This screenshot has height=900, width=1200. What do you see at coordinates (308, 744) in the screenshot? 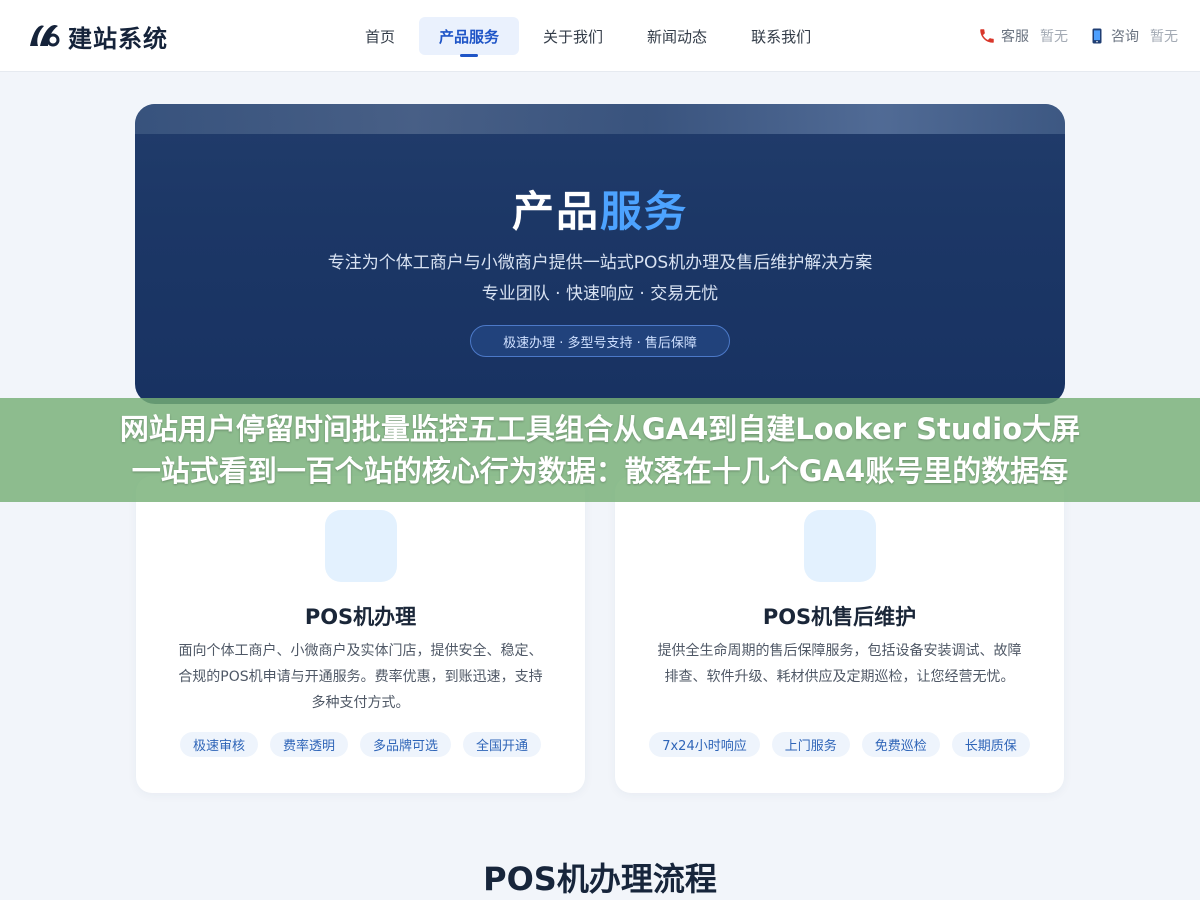
I see `card-tag: 费率透明` at bounding box center [308, 744].